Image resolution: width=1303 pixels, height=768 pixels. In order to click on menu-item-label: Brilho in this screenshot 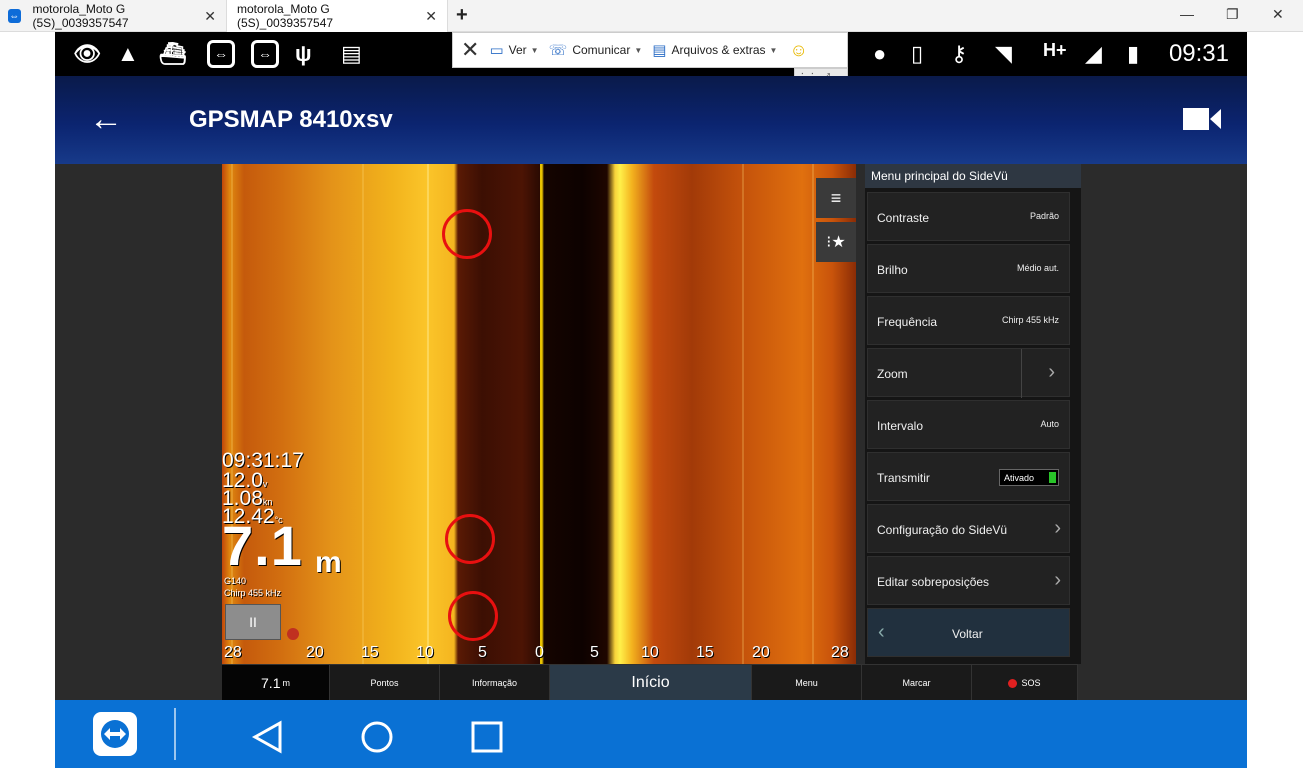, I will do `click(892, 270)`.